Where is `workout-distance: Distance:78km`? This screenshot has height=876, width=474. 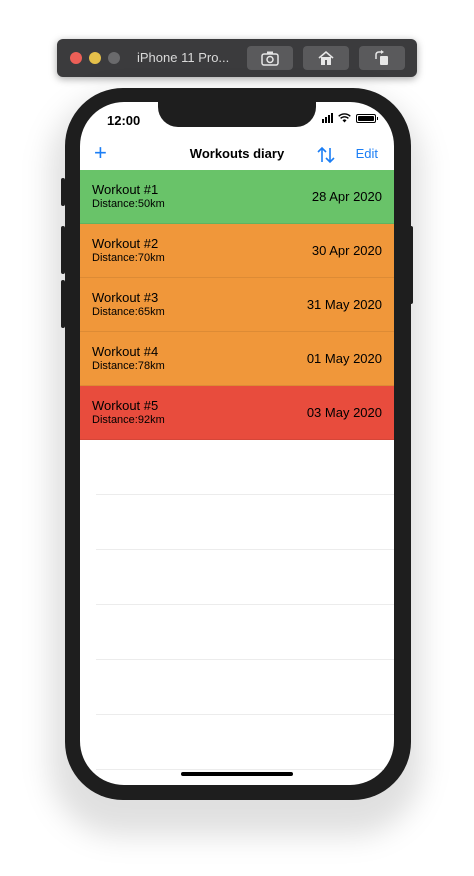 workout-distance: Distance:78km is located at coordinates (128, 366).